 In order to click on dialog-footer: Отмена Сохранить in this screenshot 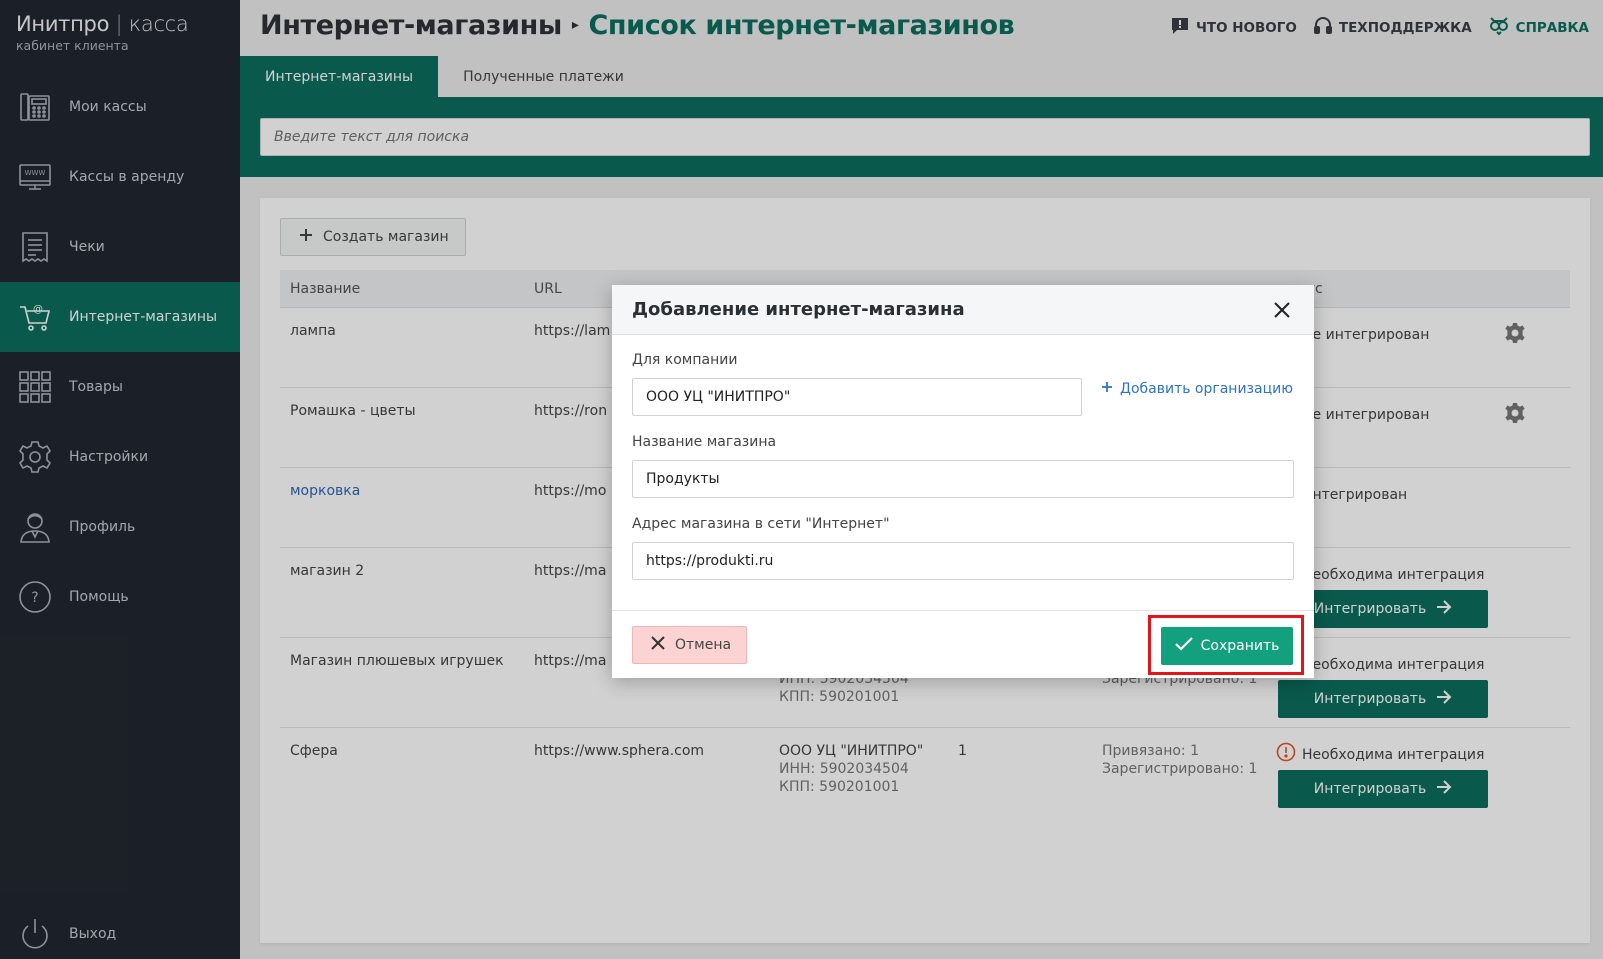, I will do `click(963, 644)`.